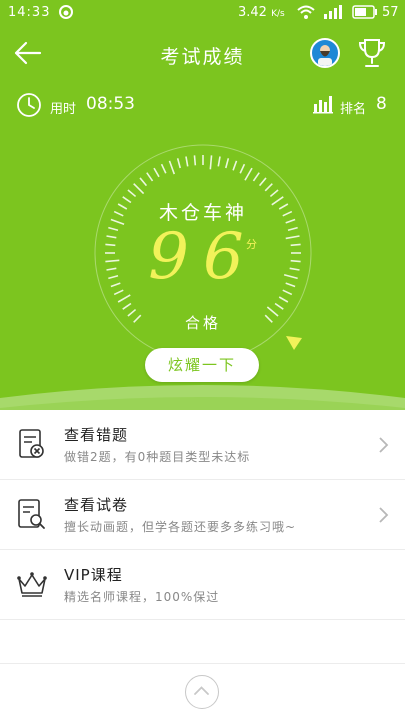 This screenshot has height=720, width=405. What do you see at coordinates (93, 575) in the screenshot?
I see `item-title: VIP课程` at bounding box center [93, 575].